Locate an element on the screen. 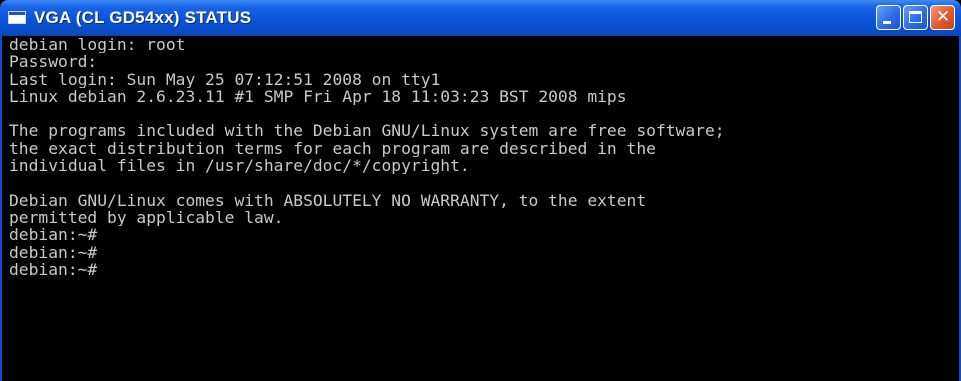 This screenshot has width=961, height=381. minimize-icon is located at coordinates (887, 22).